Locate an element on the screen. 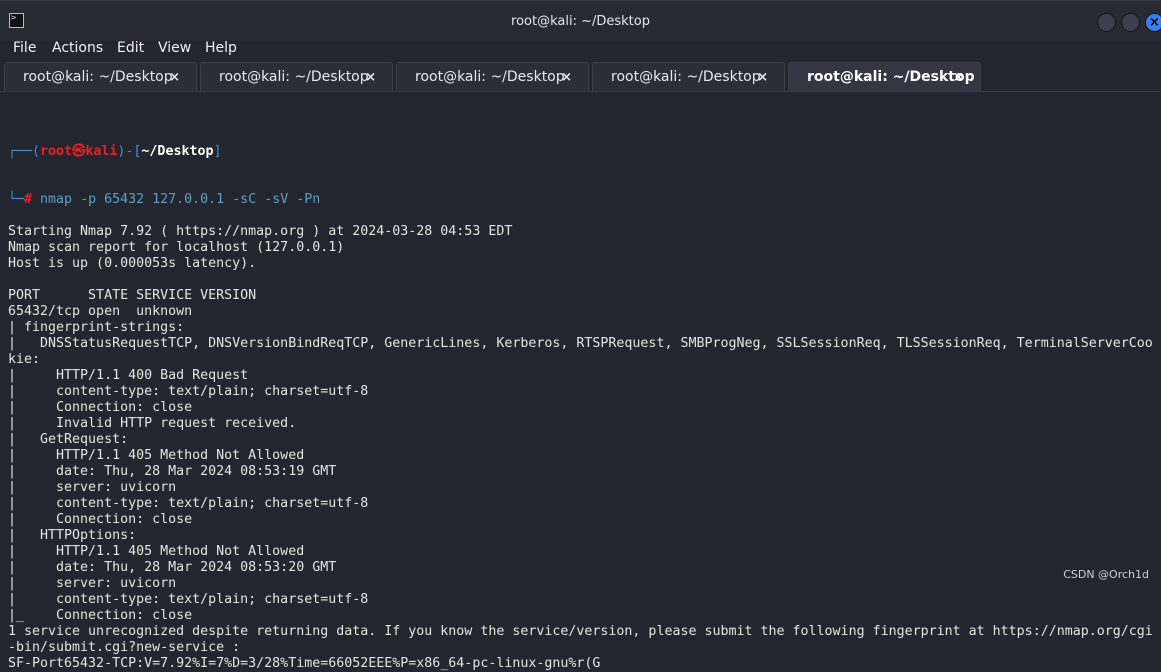 The width and height of the screenshot is (1161, 672). output-line: | fingerprint-strings: is located at coordinates (96, 327).